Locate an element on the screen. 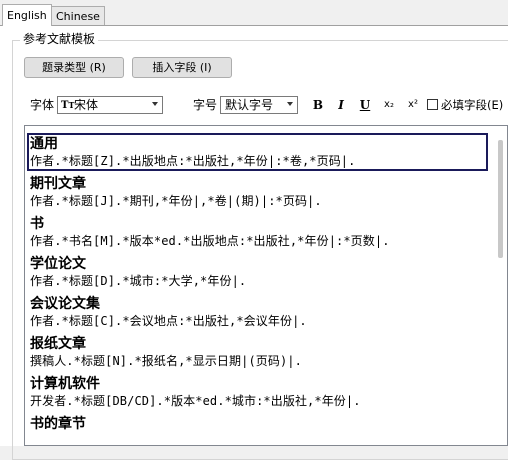 Image resolution: width=508 pixels, height=460 pixels. superscript-button: x² is located at coordinates (413, 105).